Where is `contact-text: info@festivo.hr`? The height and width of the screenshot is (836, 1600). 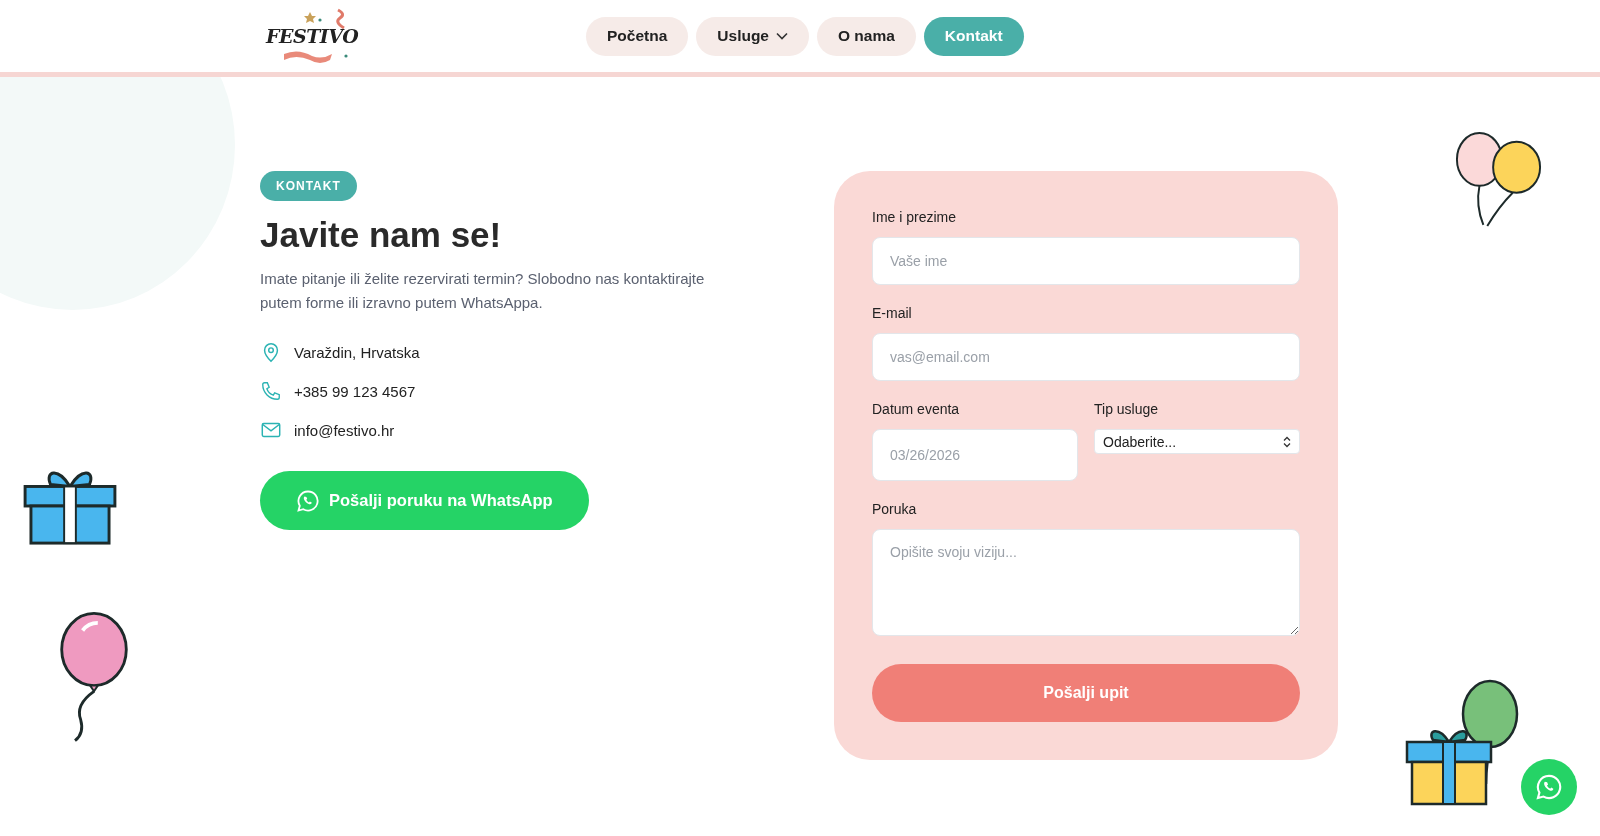
contact-text: info@festivo.hr is located at coordinates (344, 430).